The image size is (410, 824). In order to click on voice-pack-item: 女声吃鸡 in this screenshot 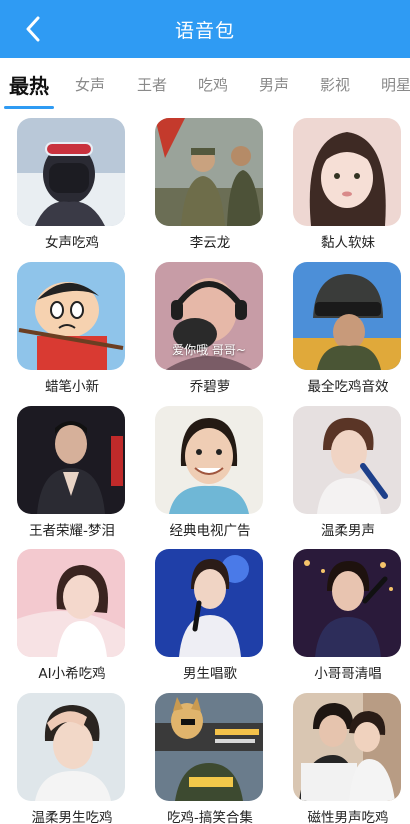, I will do `click(72, 180)`.